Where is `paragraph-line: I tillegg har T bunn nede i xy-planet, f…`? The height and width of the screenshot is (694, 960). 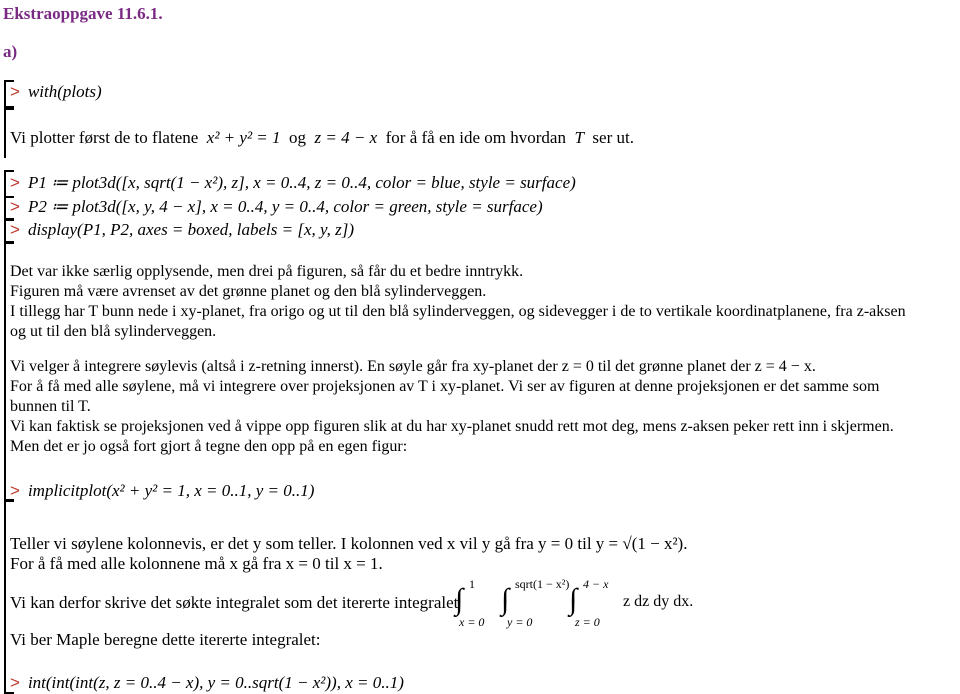 paragraph-line: I tillegg har T bunn nede i xy-planet, f… is located at coordinates (458, 311).